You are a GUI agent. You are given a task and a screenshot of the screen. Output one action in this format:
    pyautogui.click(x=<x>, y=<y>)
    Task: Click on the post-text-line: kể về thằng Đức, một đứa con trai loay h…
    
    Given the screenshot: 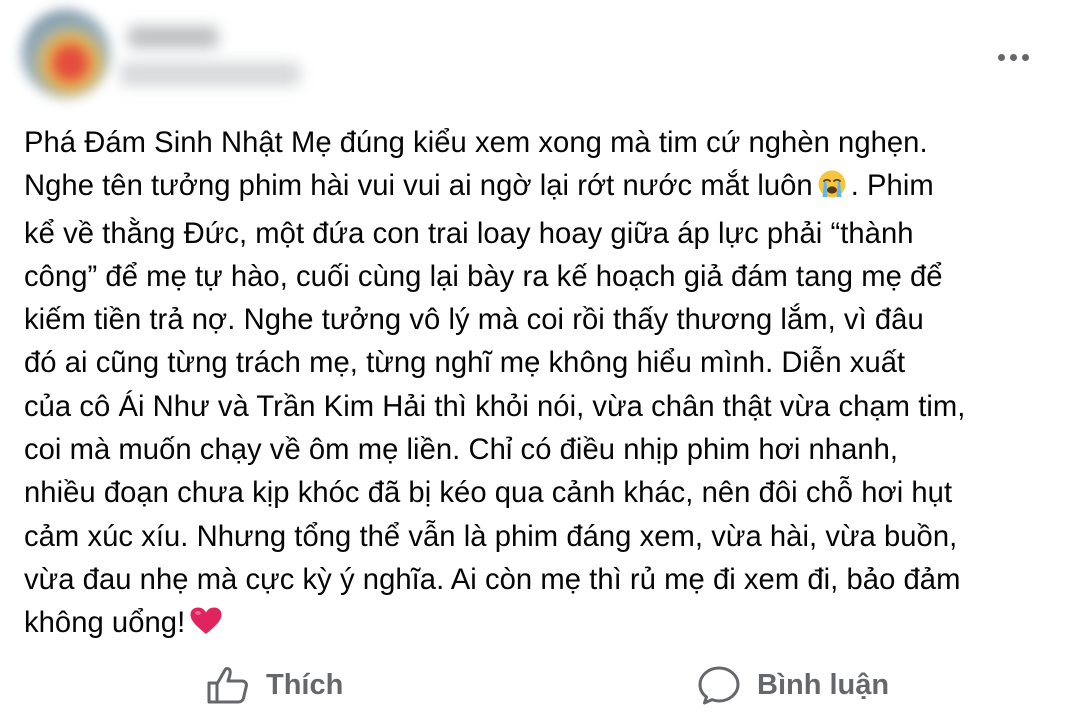 What is the action you would take?
    pyautogui.click(x=469, y=233)
    